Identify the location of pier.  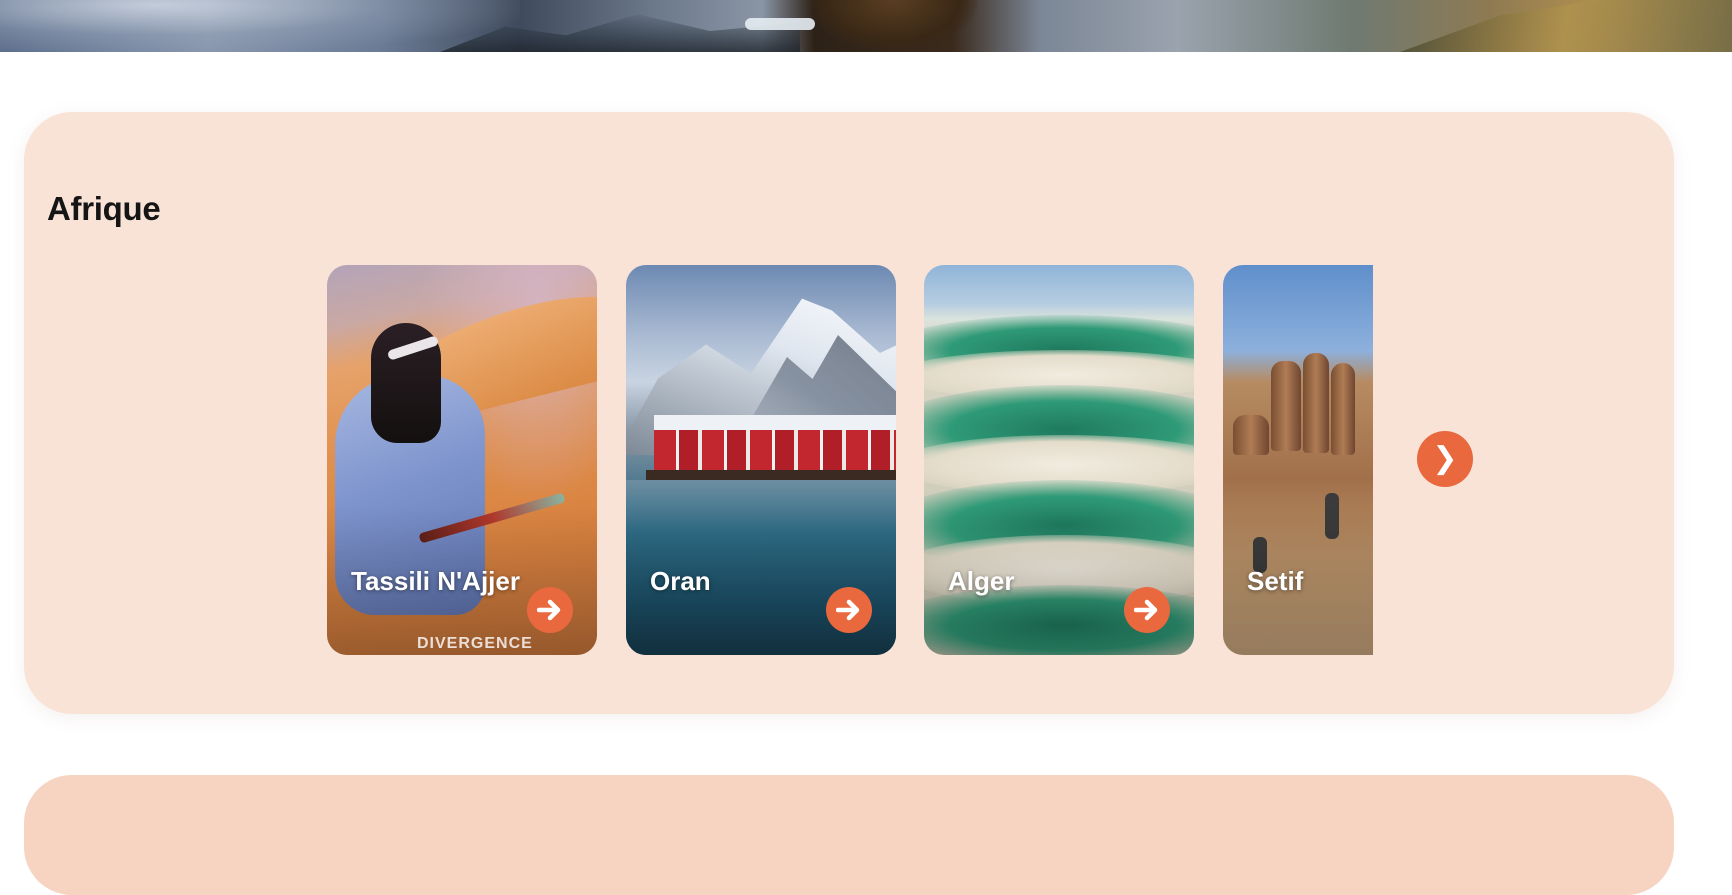
(771, 475).